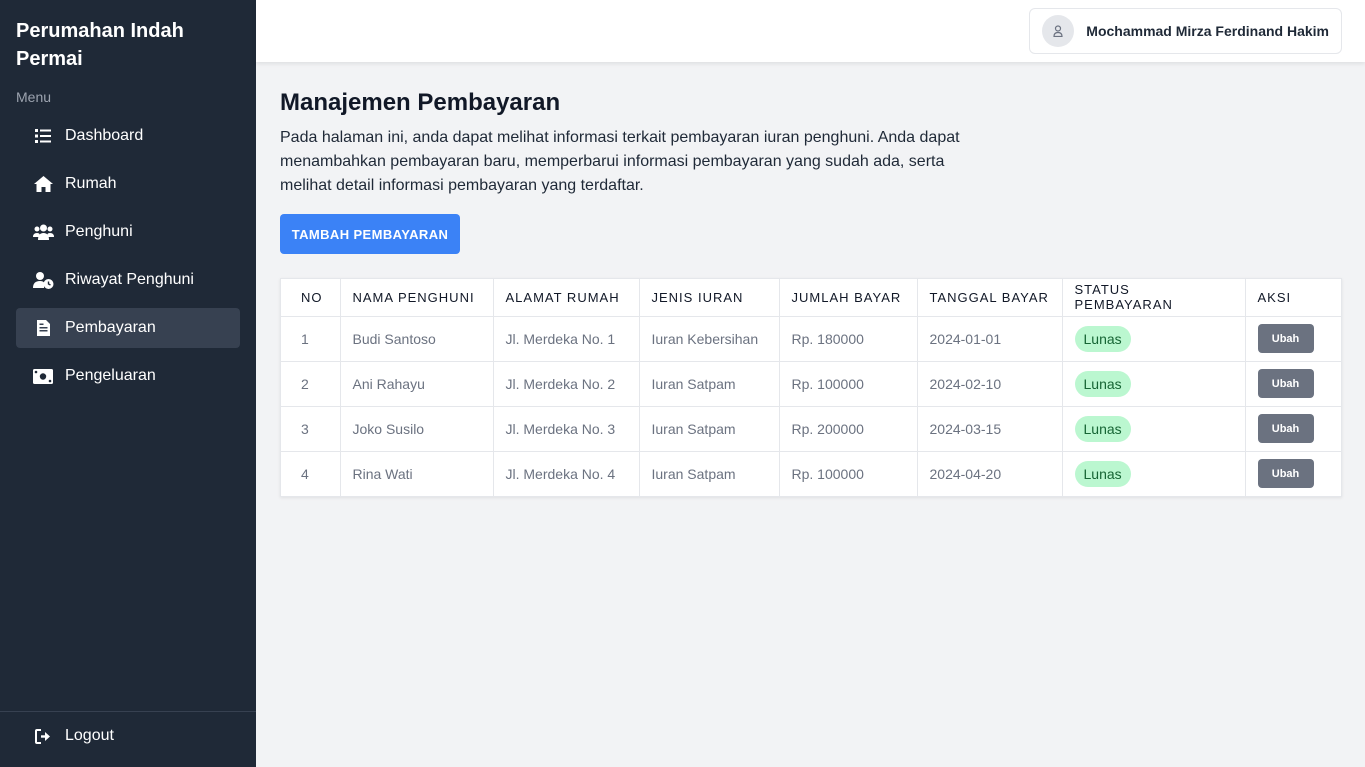  Describe the element at coordinates (810, 31) in the screenshot. I see `top-bar: Mochammad Mirza Ferdinand Hakim` at that location.